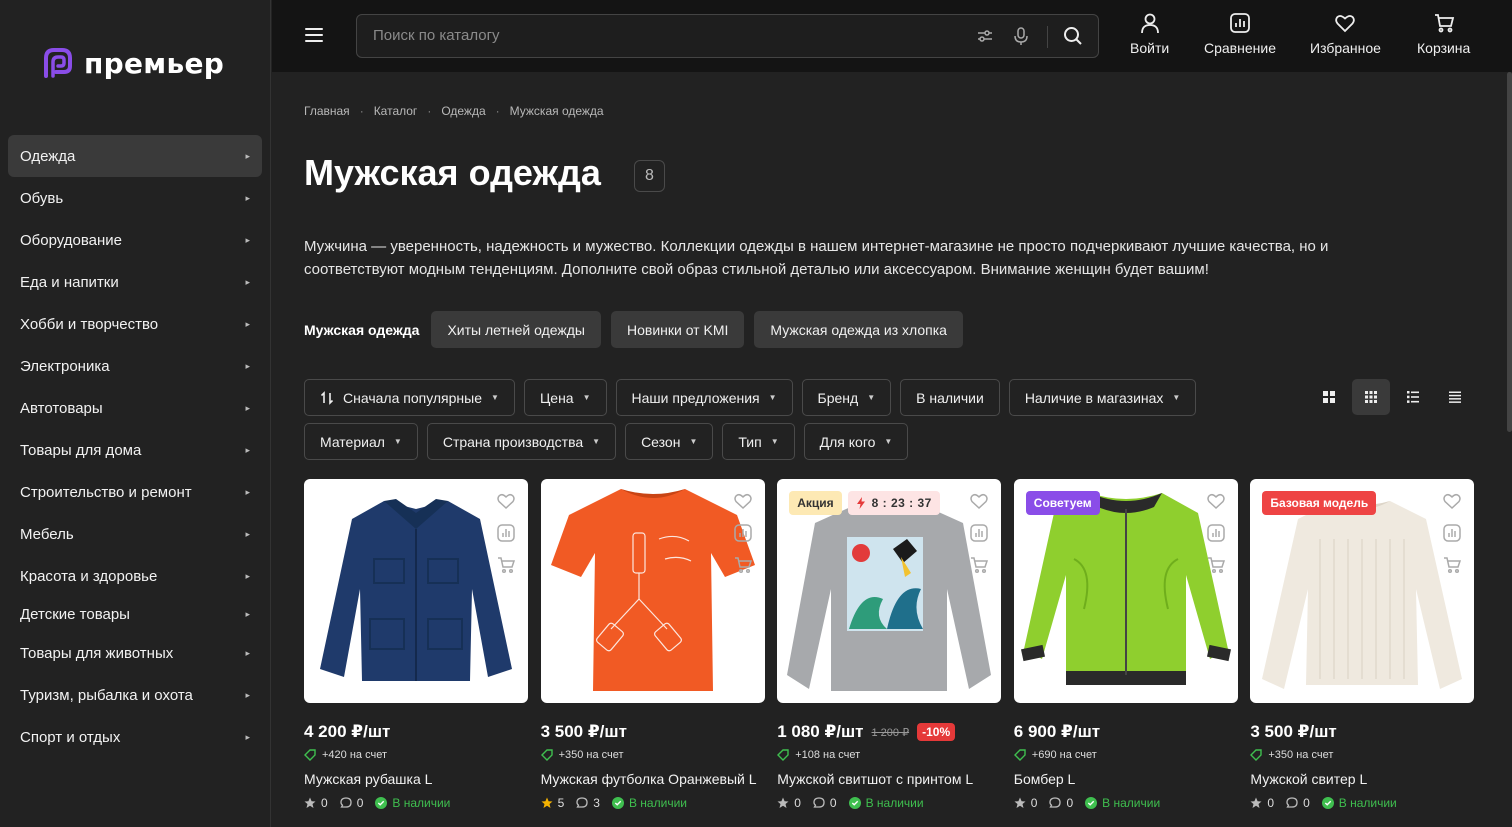 Image resolution: width=1512 pixels, height=827 pixels. Describe the element at coordinates (677, 329) in the screenshot. I see `tag-kmi-new: Новинки от KMI` at that location.